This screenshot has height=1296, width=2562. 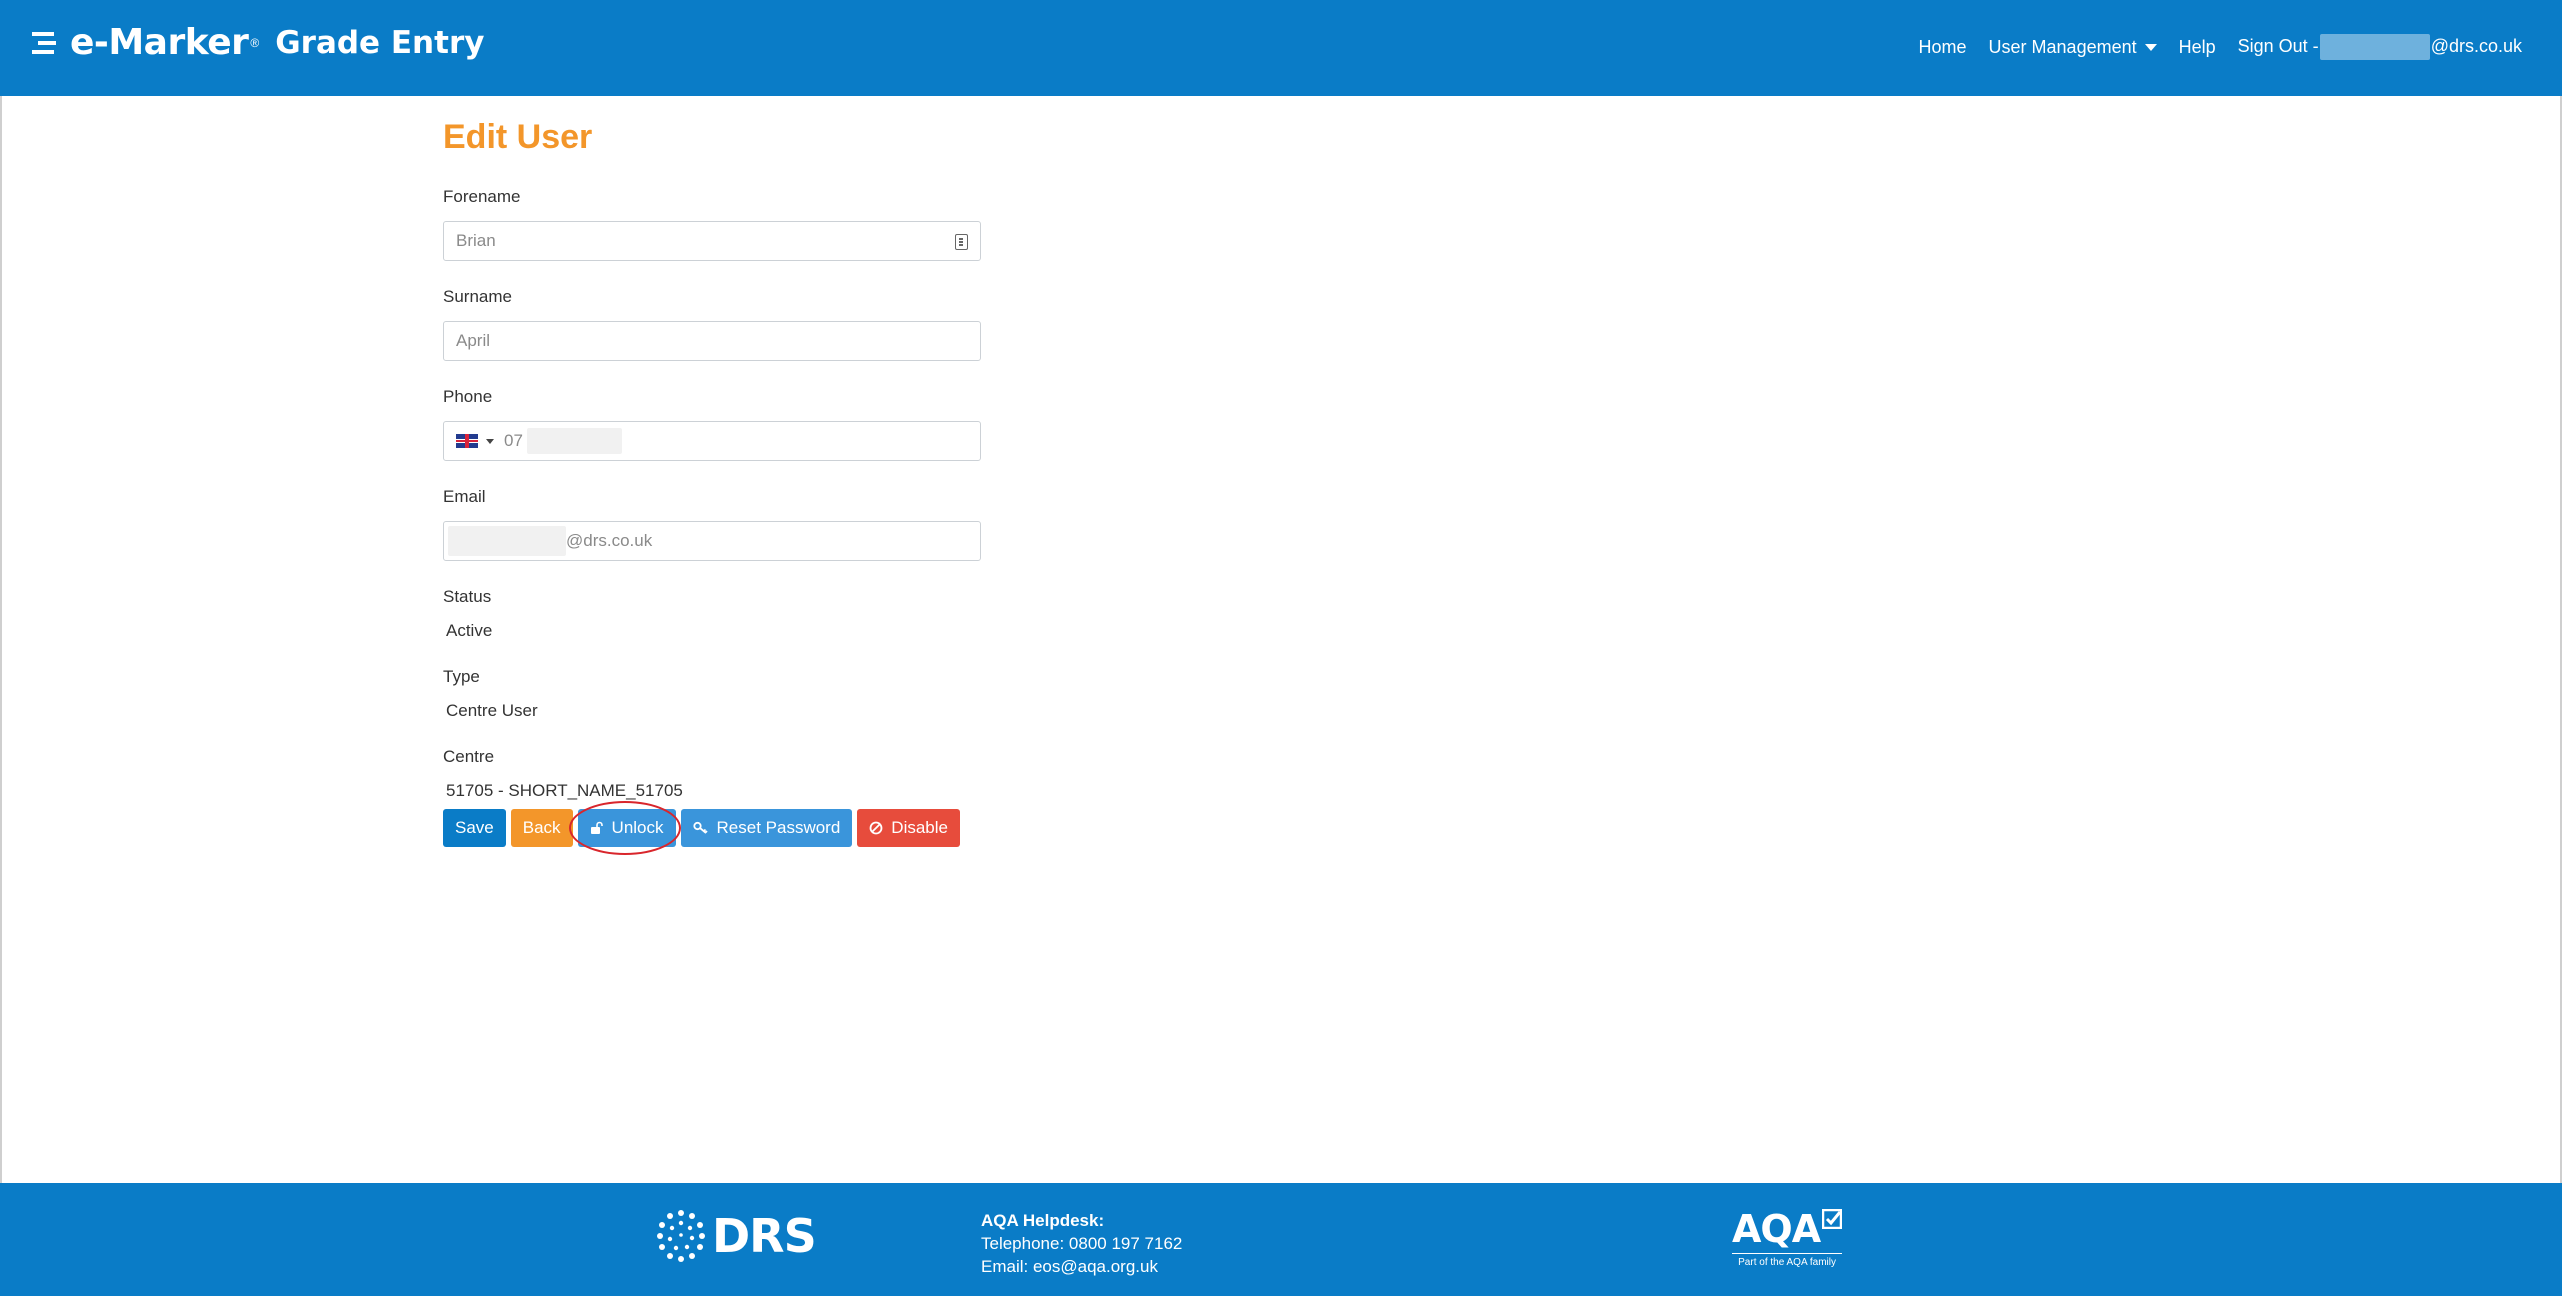 What do you see at coordinates (597, 828) in the screenshot?
I see `unlock-icon` at bounding box center [597, 828].